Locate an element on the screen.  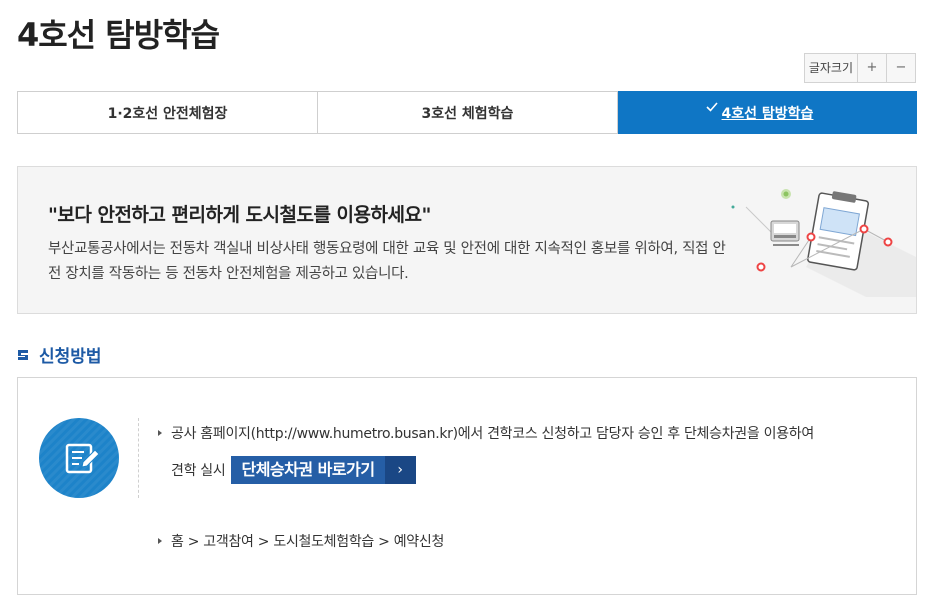
method-path: 홈 > 고객참여 > 도시철도체험학습 > 예약신청 is located at coordinates (301, 541).